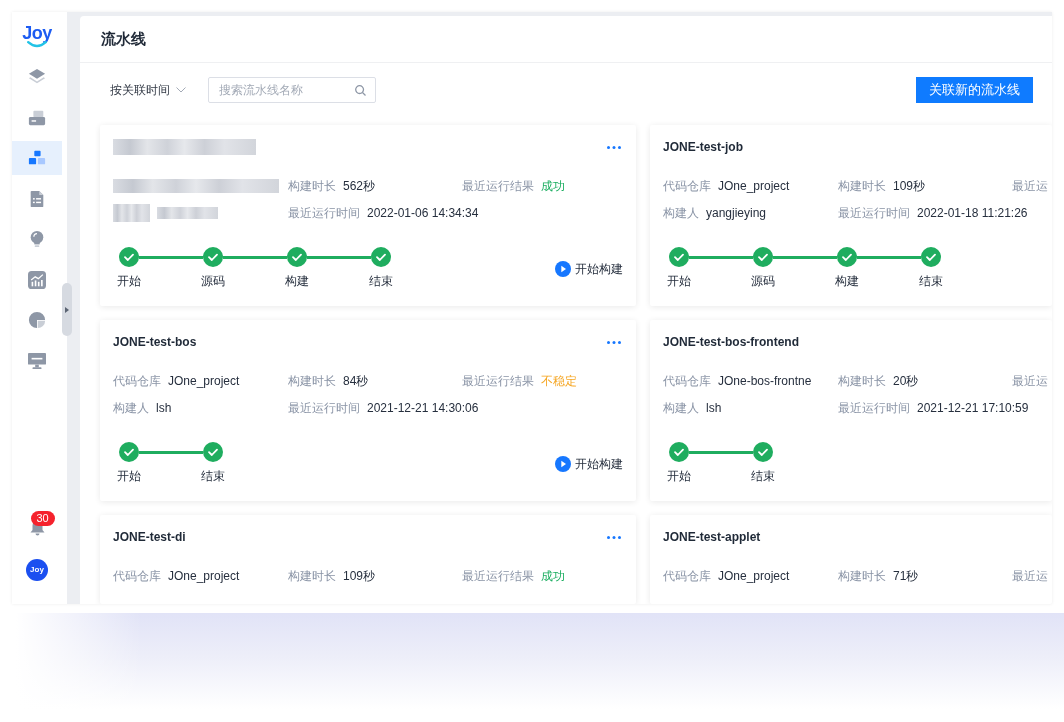 Image resolution: width=1064 pixels, height=722 pixels. Describe the element at coordinates (155, 342) in the screenshot. I see `card-title: JONE-test-bos` at that location.